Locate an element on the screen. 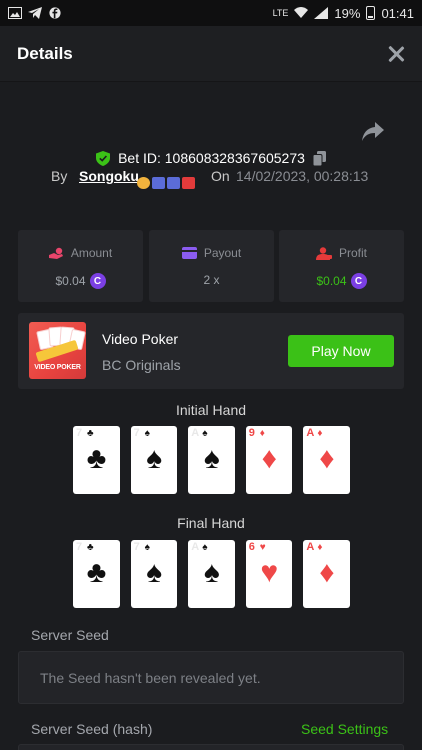 The image size is (422, 750). details-header: Details is located at coordinates (211, 54).